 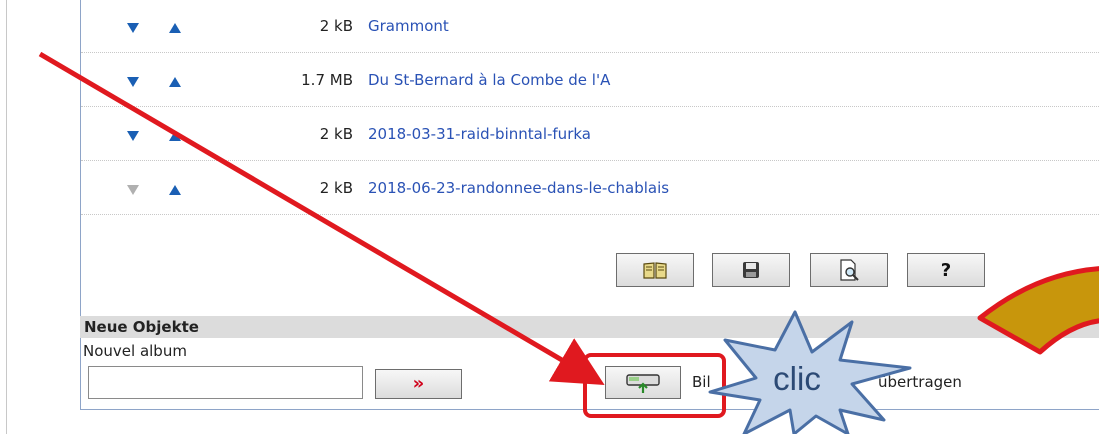 I want to click on album-link: 2018-03-31-raid-binntal-furka, so click(x=479, y=134).